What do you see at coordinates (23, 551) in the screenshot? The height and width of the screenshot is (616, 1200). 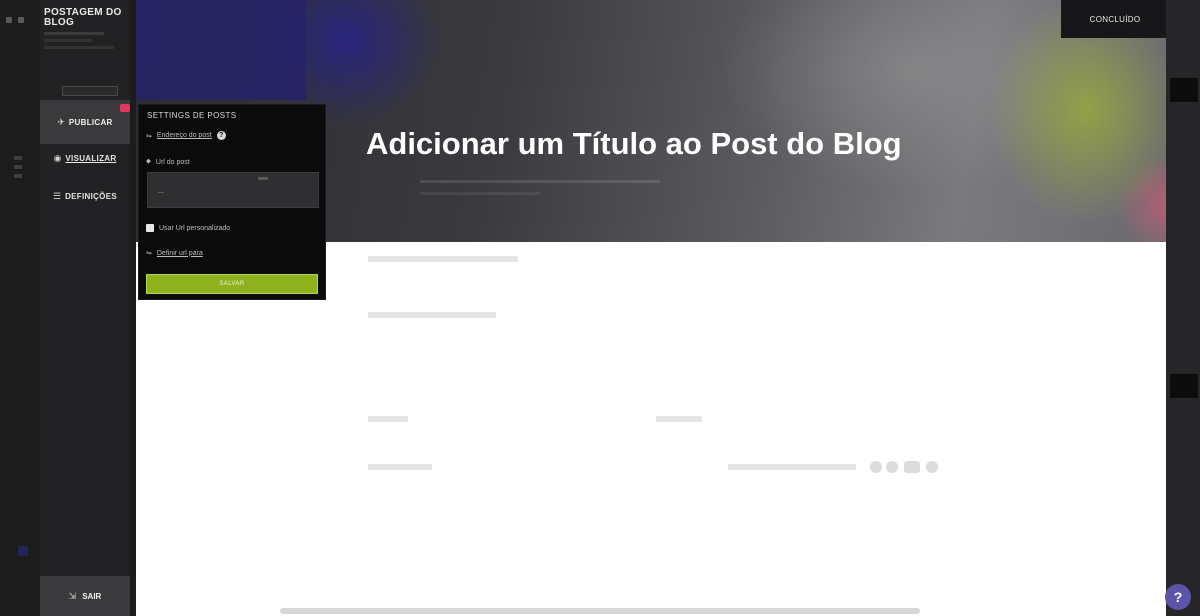 I see `status-indicator` at bounding box center [23, 551].